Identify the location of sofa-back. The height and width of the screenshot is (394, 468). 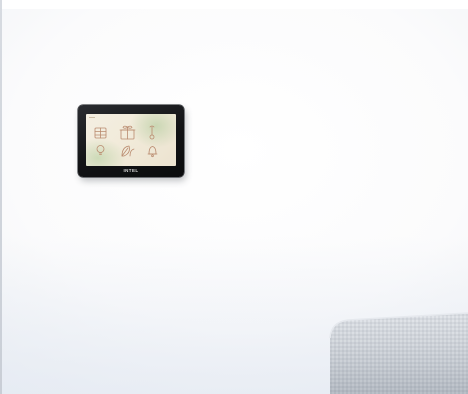
(398, 353).